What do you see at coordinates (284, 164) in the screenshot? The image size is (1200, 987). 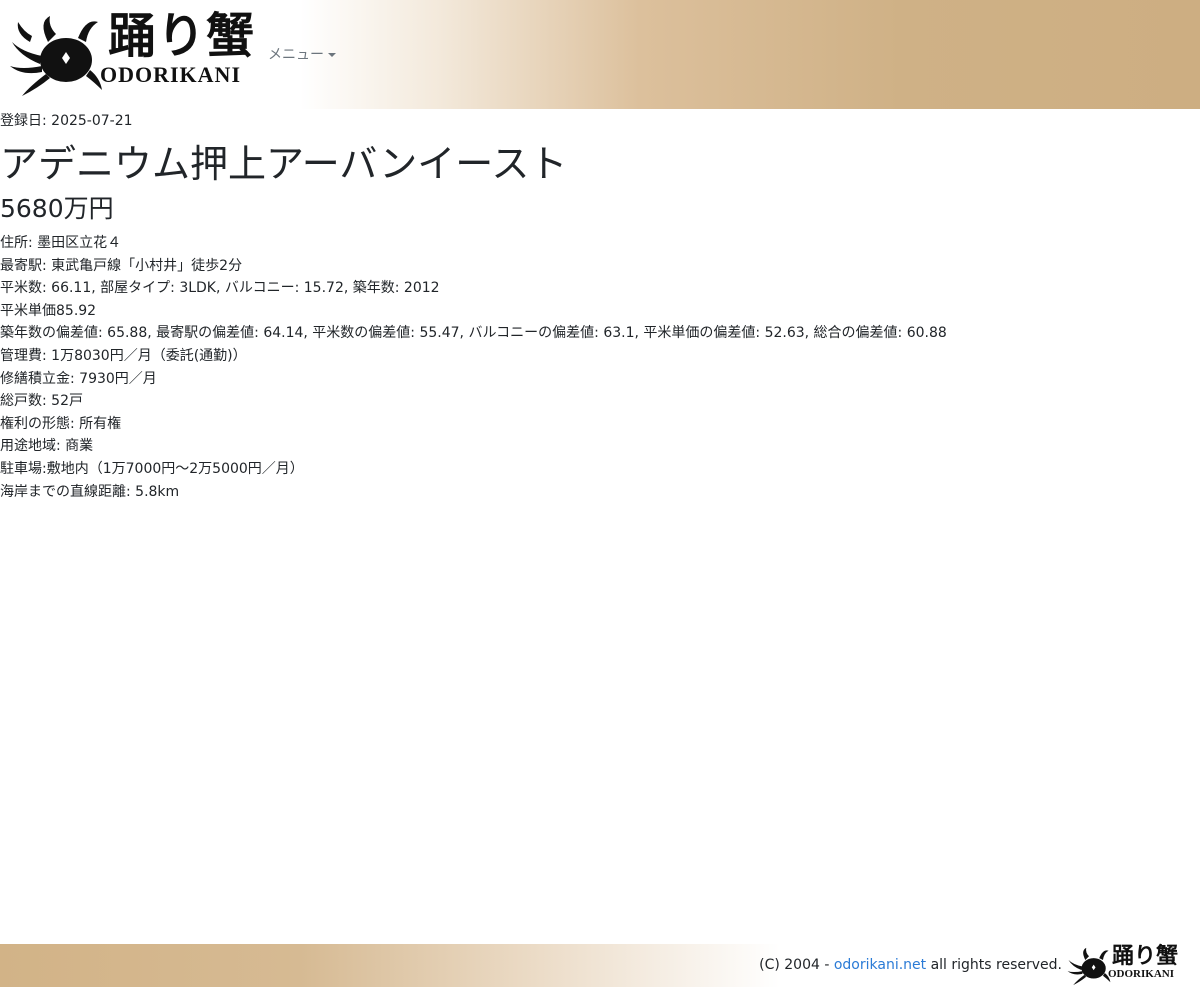 I see `property-title: アデニウム押上アーバンイースト` at bounding box center [284, 164].